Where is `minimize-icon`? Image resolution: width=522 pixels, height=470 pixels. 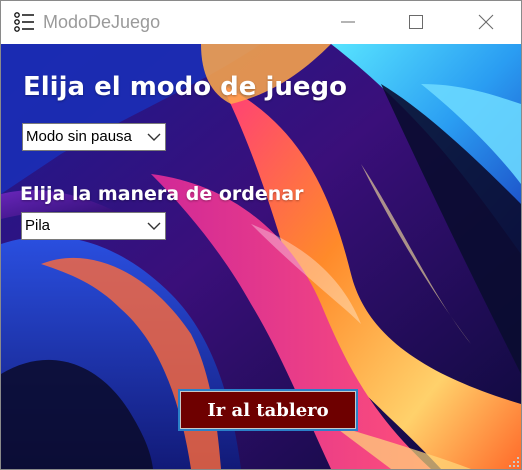 minimize-icon is located at coordinates (348, 22).